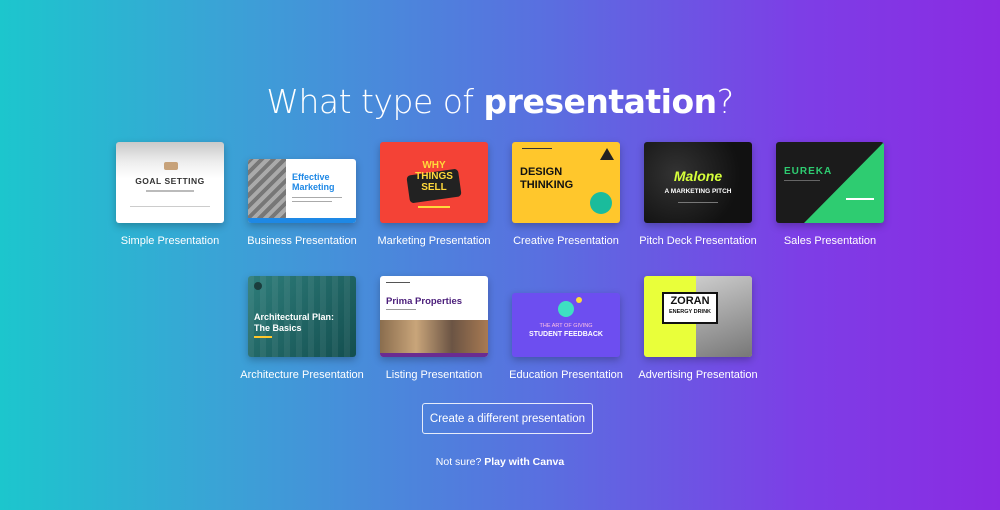 The width and height of the screenshot is (1000, 510). I want to click on card-creative-presentation: DESIGN THINKING Creative Presentation, so click(566, 194).